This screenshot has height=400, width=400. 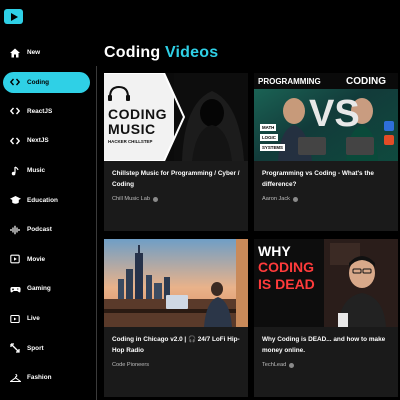 What do you see at coordinates (15, 319) in the screenshot?
I see `live-icon` at bounding box center [15, 319].